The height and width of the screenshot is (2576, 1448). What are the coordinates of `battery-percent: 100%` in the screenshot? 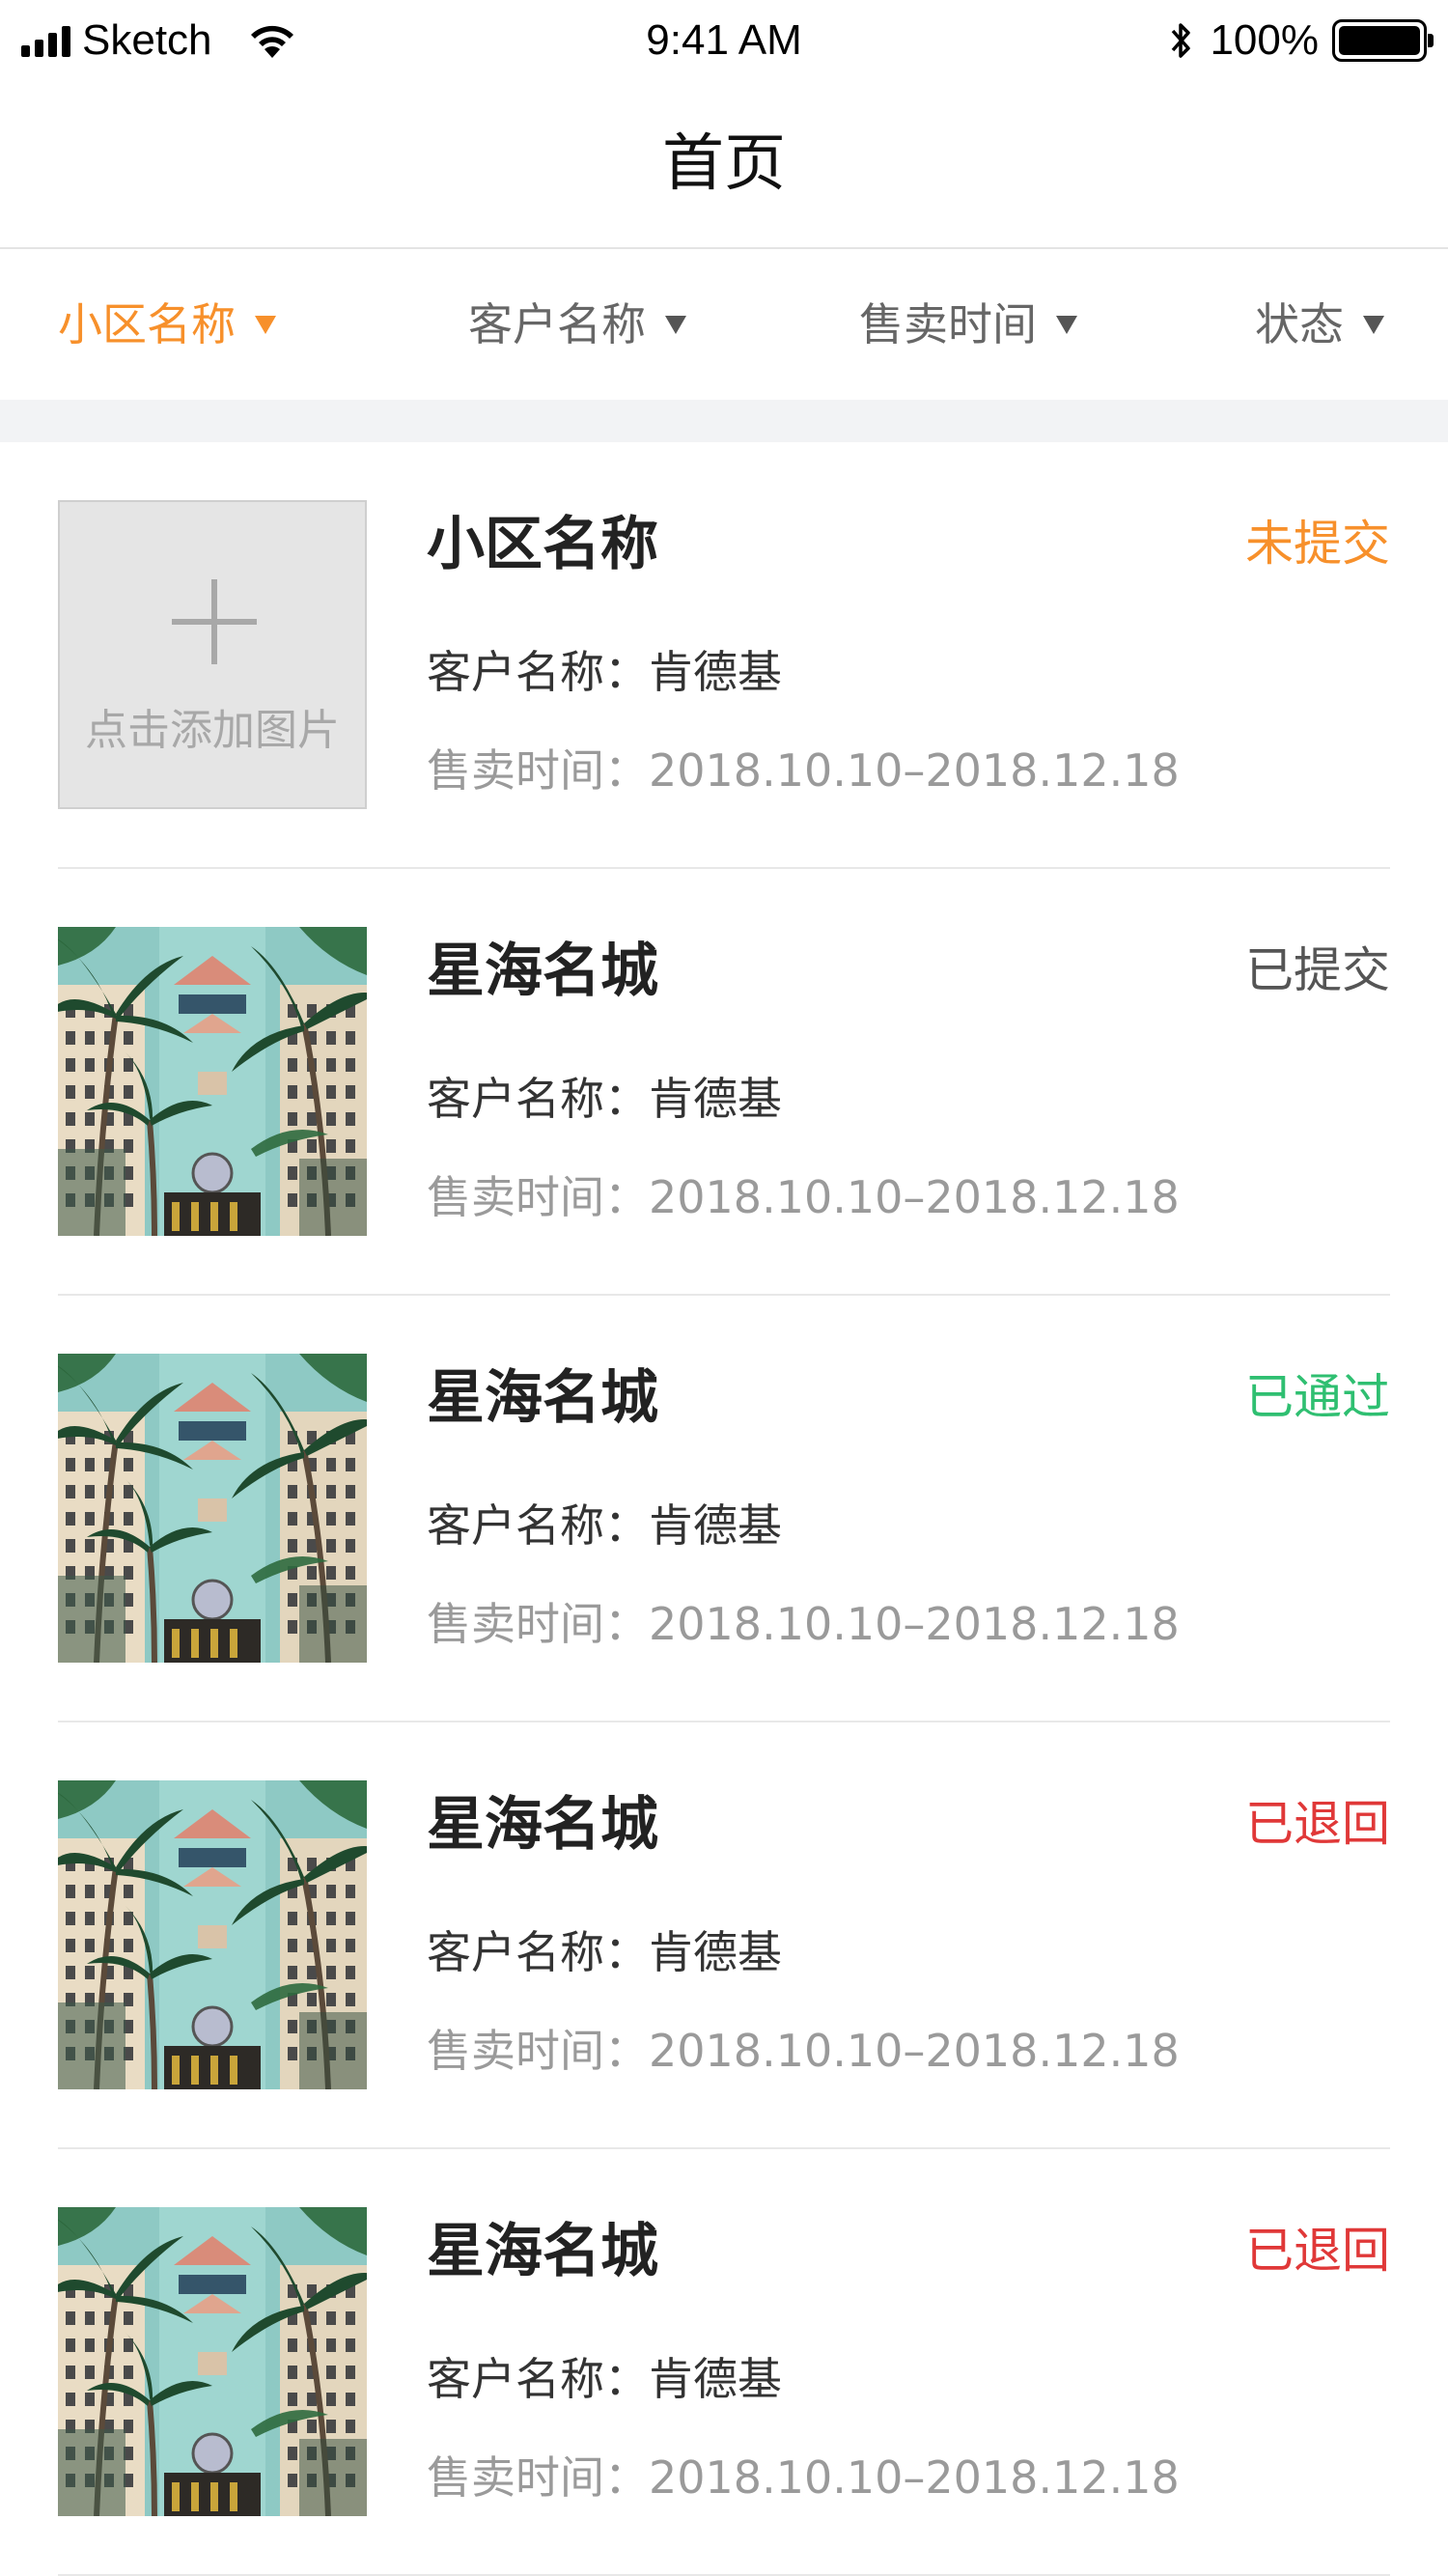 It's located at (1264, 40).